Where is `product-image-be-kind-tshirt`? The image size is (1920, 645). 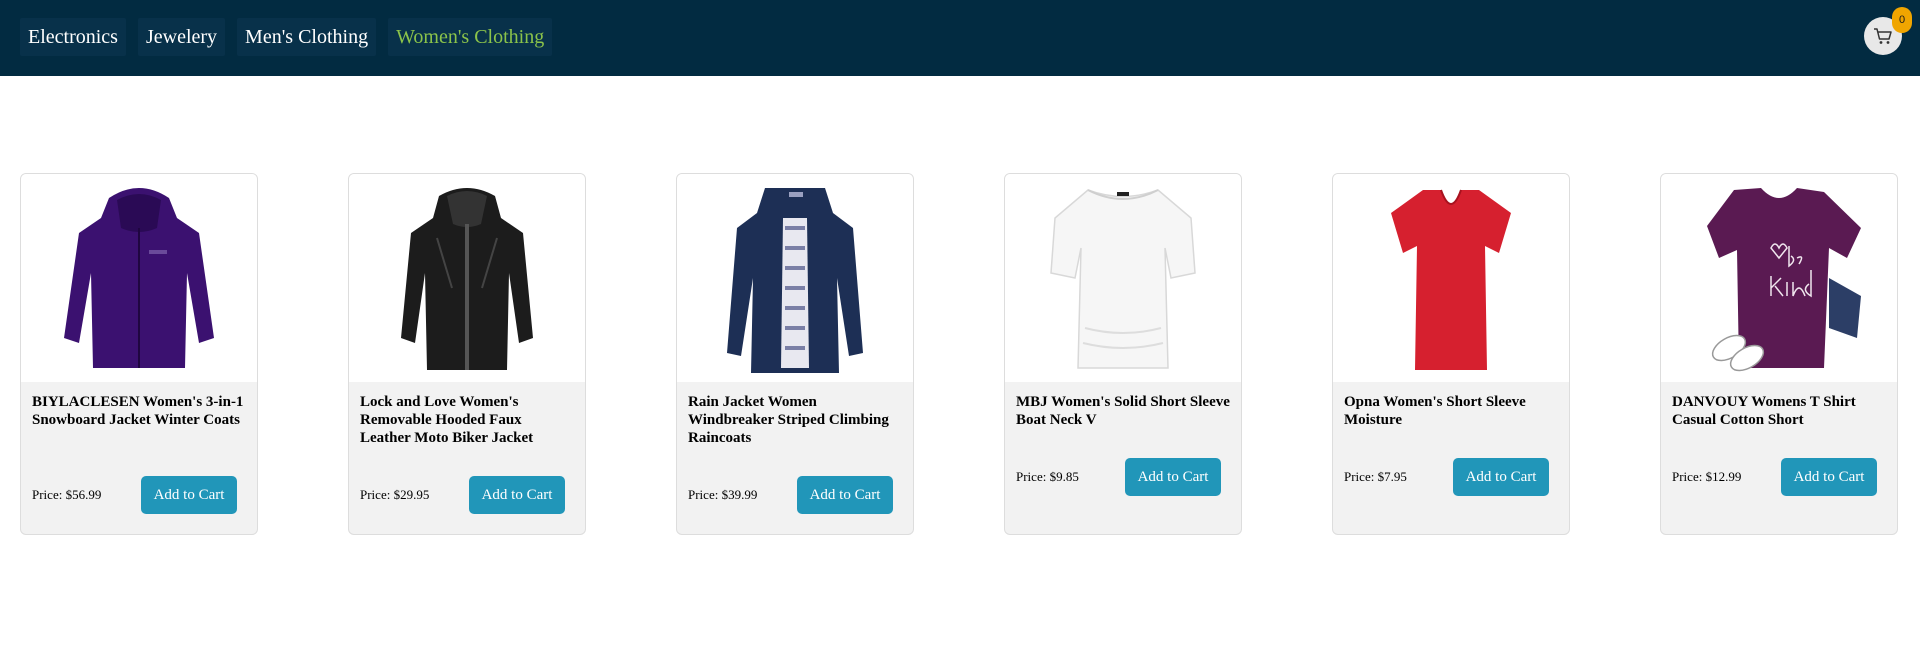
product-image-be-kind-tshirt is located at coordinates (1779, 278).